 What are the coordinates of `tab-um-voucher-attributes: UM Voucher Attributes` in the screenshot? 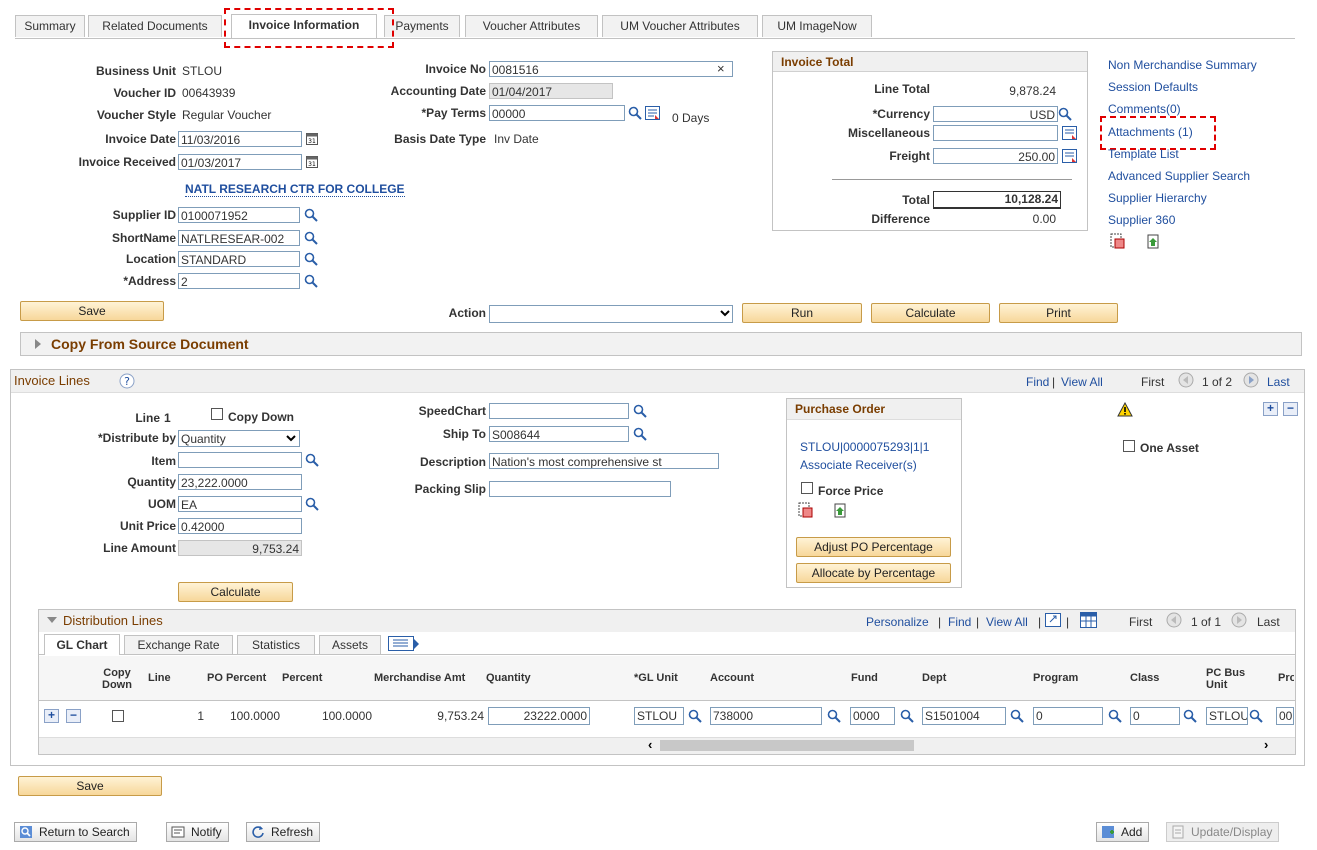 It's located at (680, 26).